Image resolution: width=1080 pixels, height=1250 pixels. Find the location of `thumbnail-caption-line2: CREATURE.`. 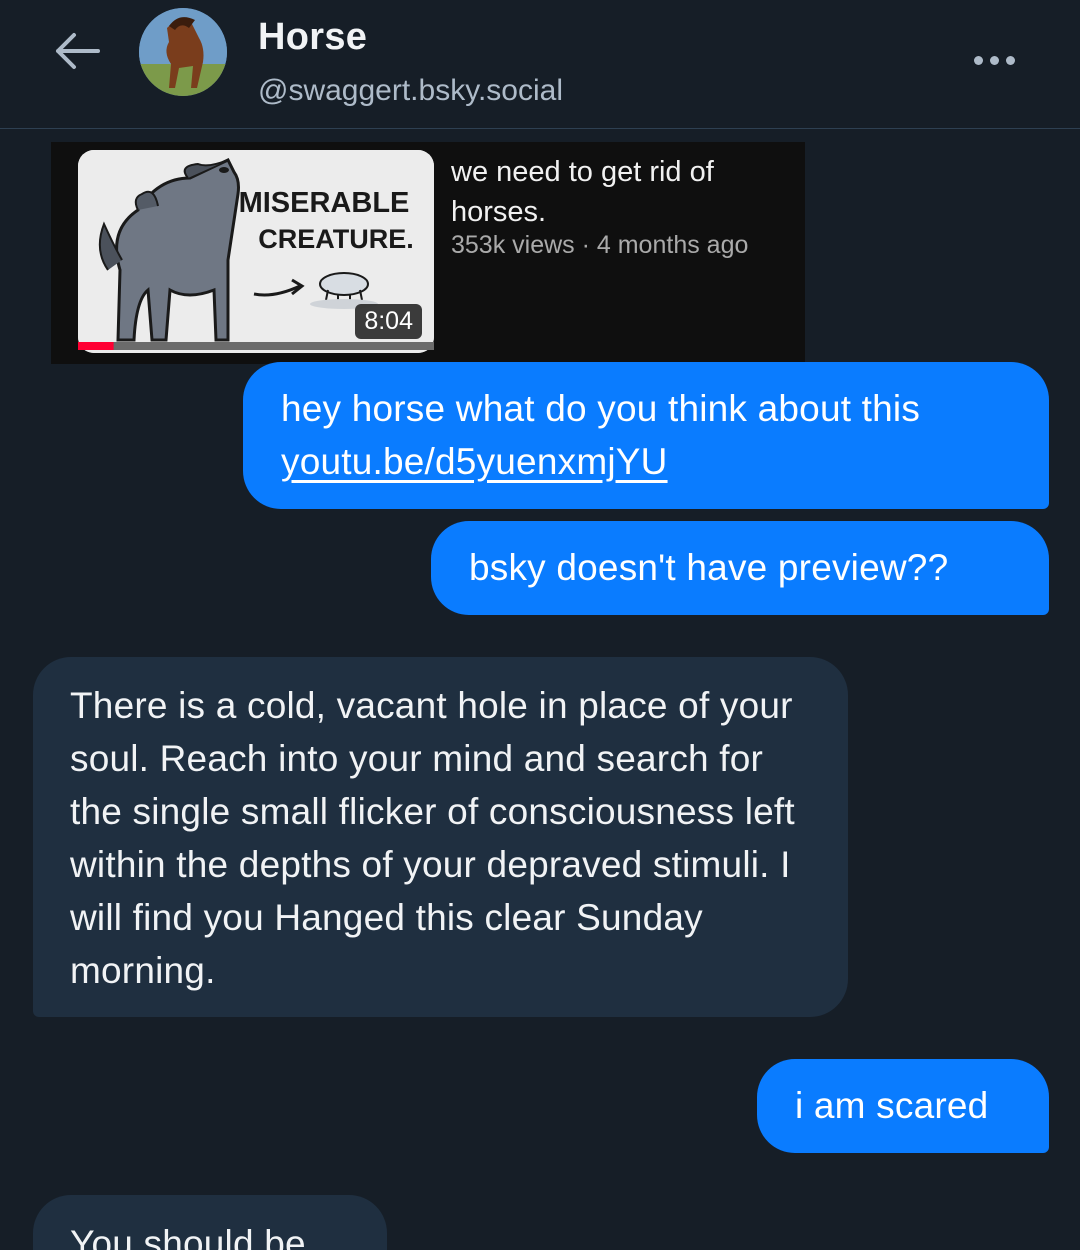

thumbnail-caption-line2: CREATURE. is located at coordinates (336, 239).